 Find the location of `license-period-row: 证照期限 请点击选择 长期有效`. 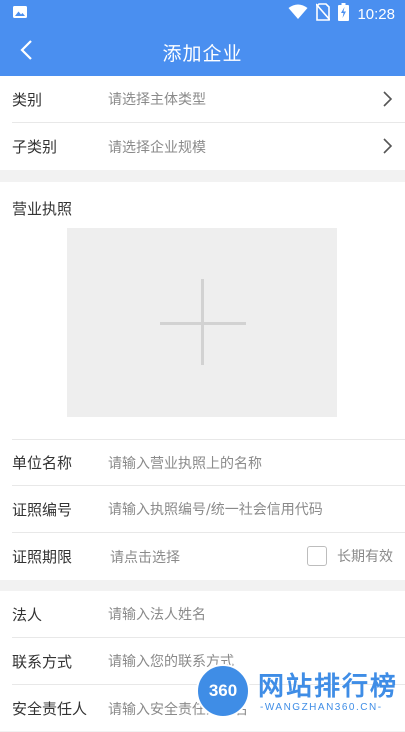

license-period-row: 证照期限 请点击选择 长期有效 is located at coordinates (208, 556).